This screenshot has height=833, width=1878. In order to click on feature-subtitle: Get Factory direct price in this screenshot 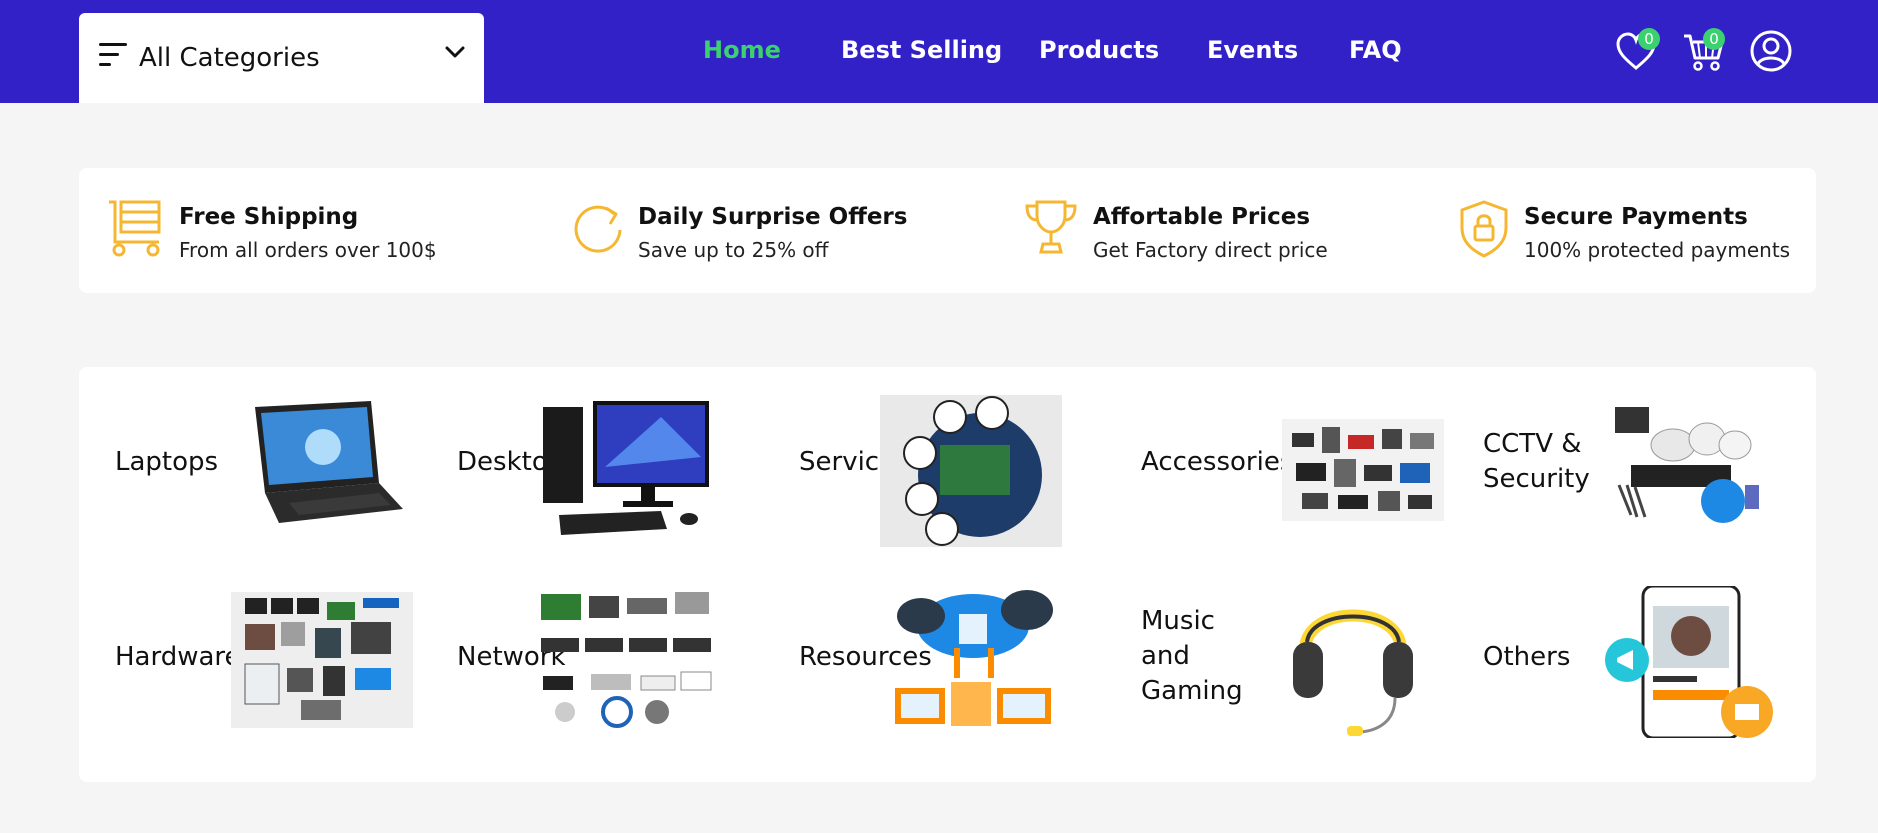, I will do `click(1210, 250)`.